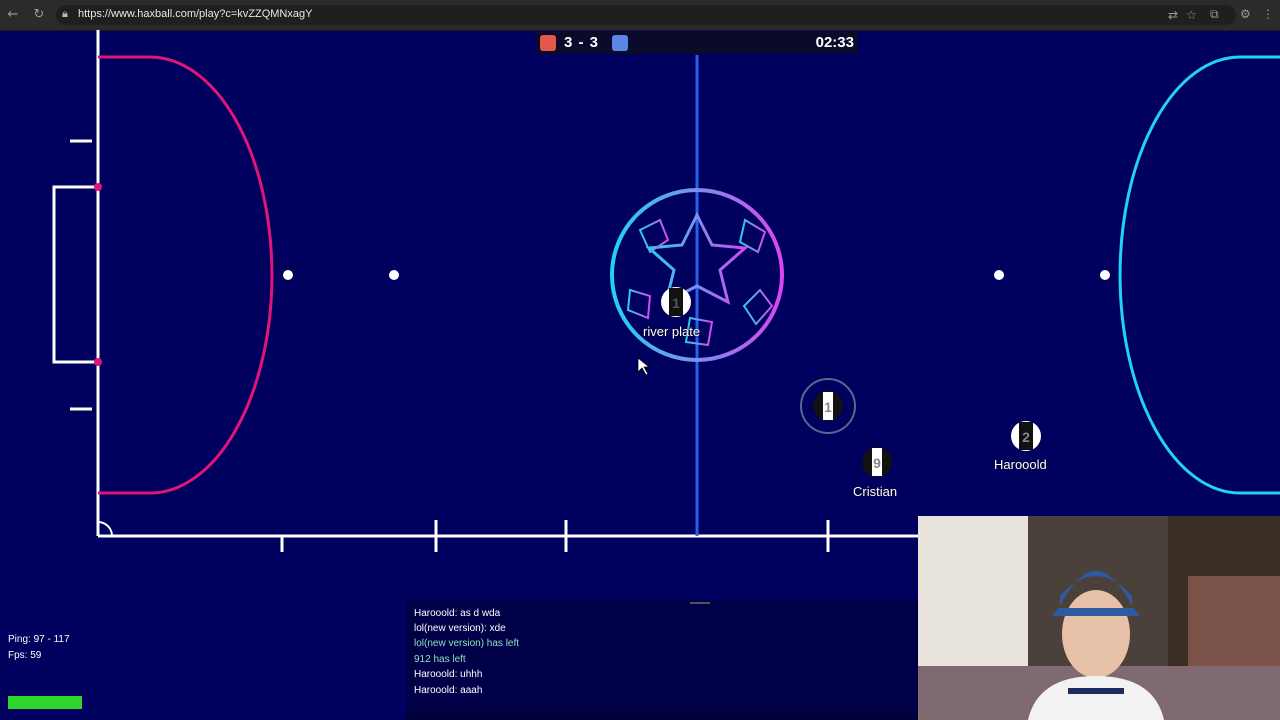 This screenshot has height=720, width=1280. I want to click on blue-team-indicator, so click(620, 43).